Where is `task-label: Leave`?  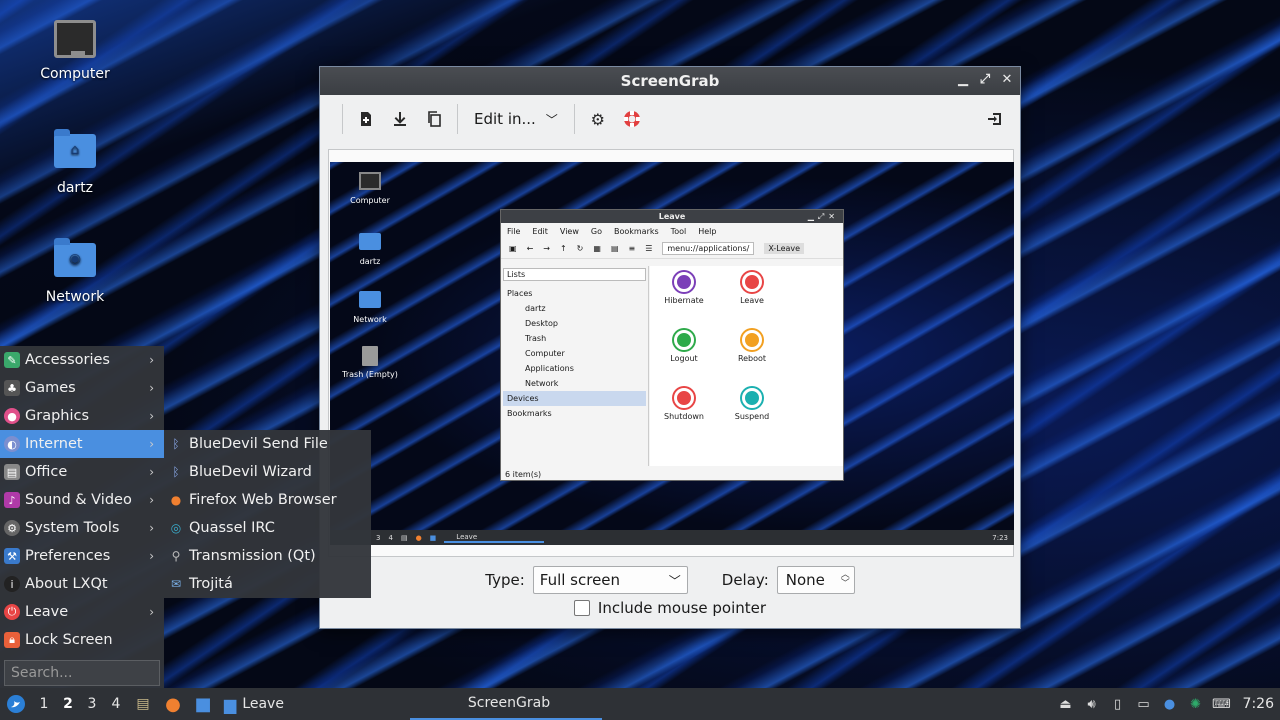
task-label: Leave is located at coordinates (263, 704).